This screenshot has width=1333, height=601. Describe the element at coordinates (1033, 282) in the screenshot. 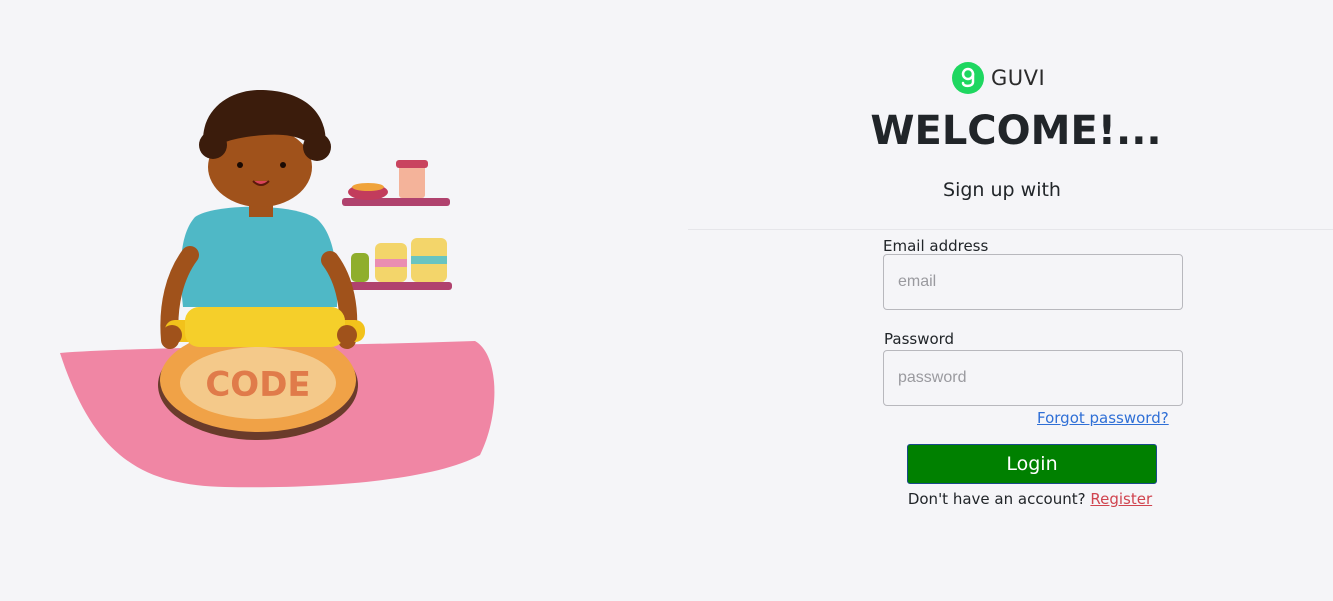

I see `email-field` at that location.